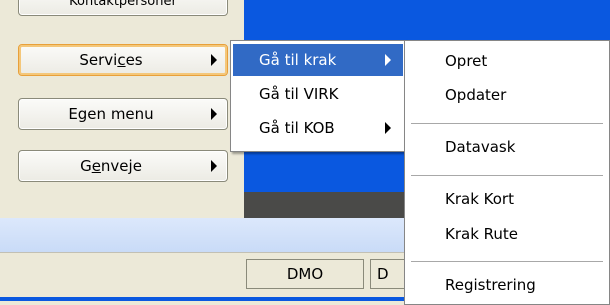  I want to click on status-cell-dmo: DMO, so click(305, 274).